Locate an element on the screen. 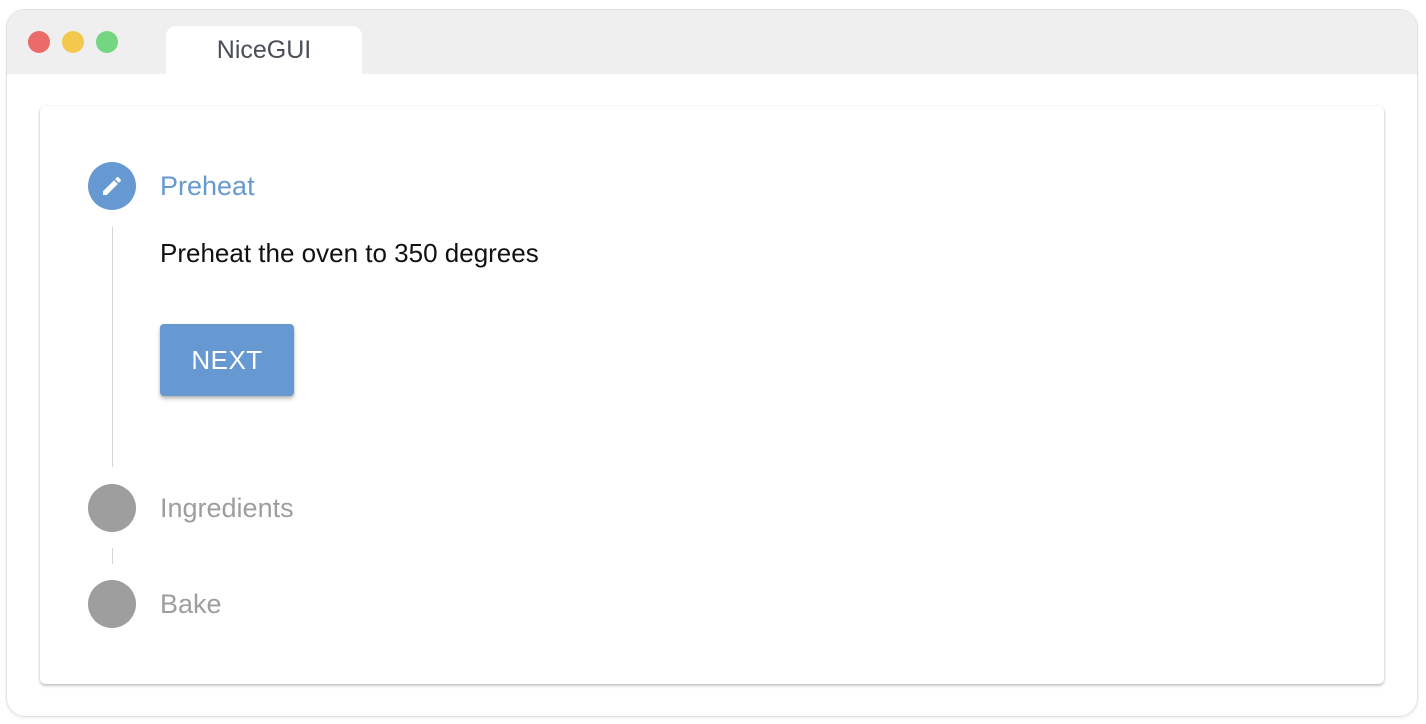 This screenshot has width=1426, height=724. step-title-bake: Bake is located at coordinates (191, 604).